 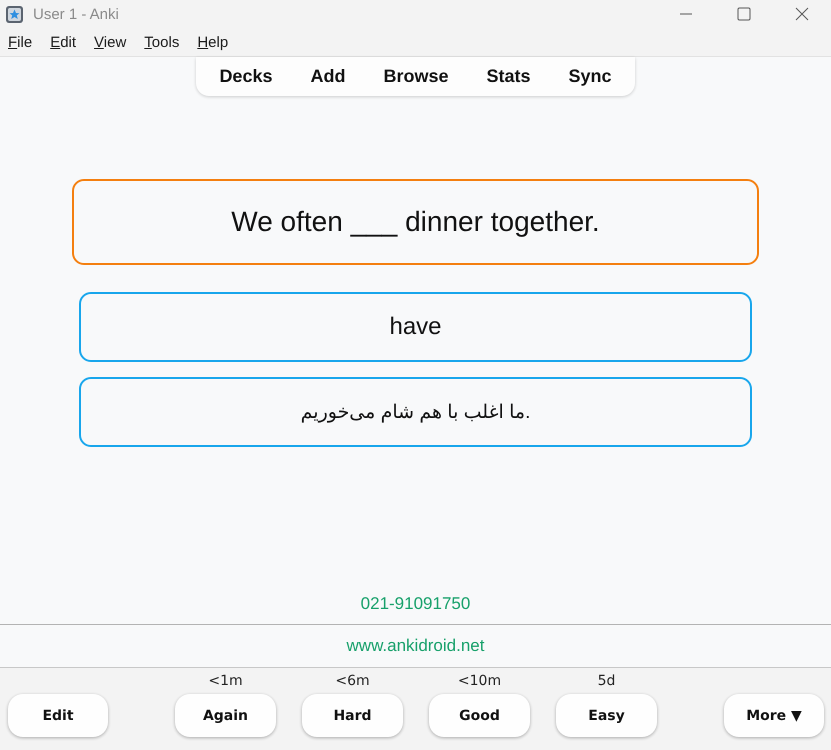 What do you see at coordinates (20, 42) in the screenshot?
I see `menu-item: File` at bounding box center [20, 42].